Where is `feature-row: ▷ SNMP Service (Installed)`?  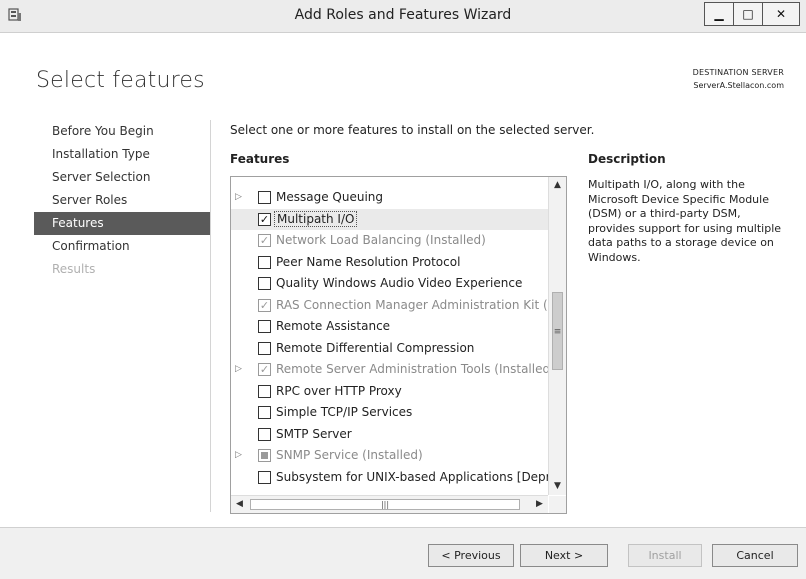
feature-row: ▷ SNMP Service (Installed) is located at coordinates (389, 456).